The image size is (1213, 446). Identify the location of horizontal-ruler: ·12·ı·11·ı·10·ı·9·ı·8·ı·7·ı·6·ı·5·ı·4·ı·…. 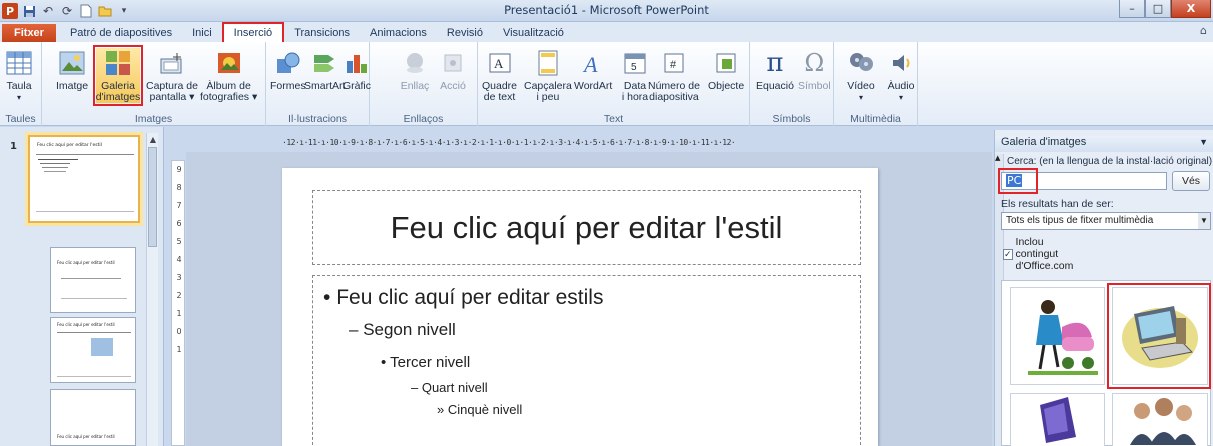
(509, 142).